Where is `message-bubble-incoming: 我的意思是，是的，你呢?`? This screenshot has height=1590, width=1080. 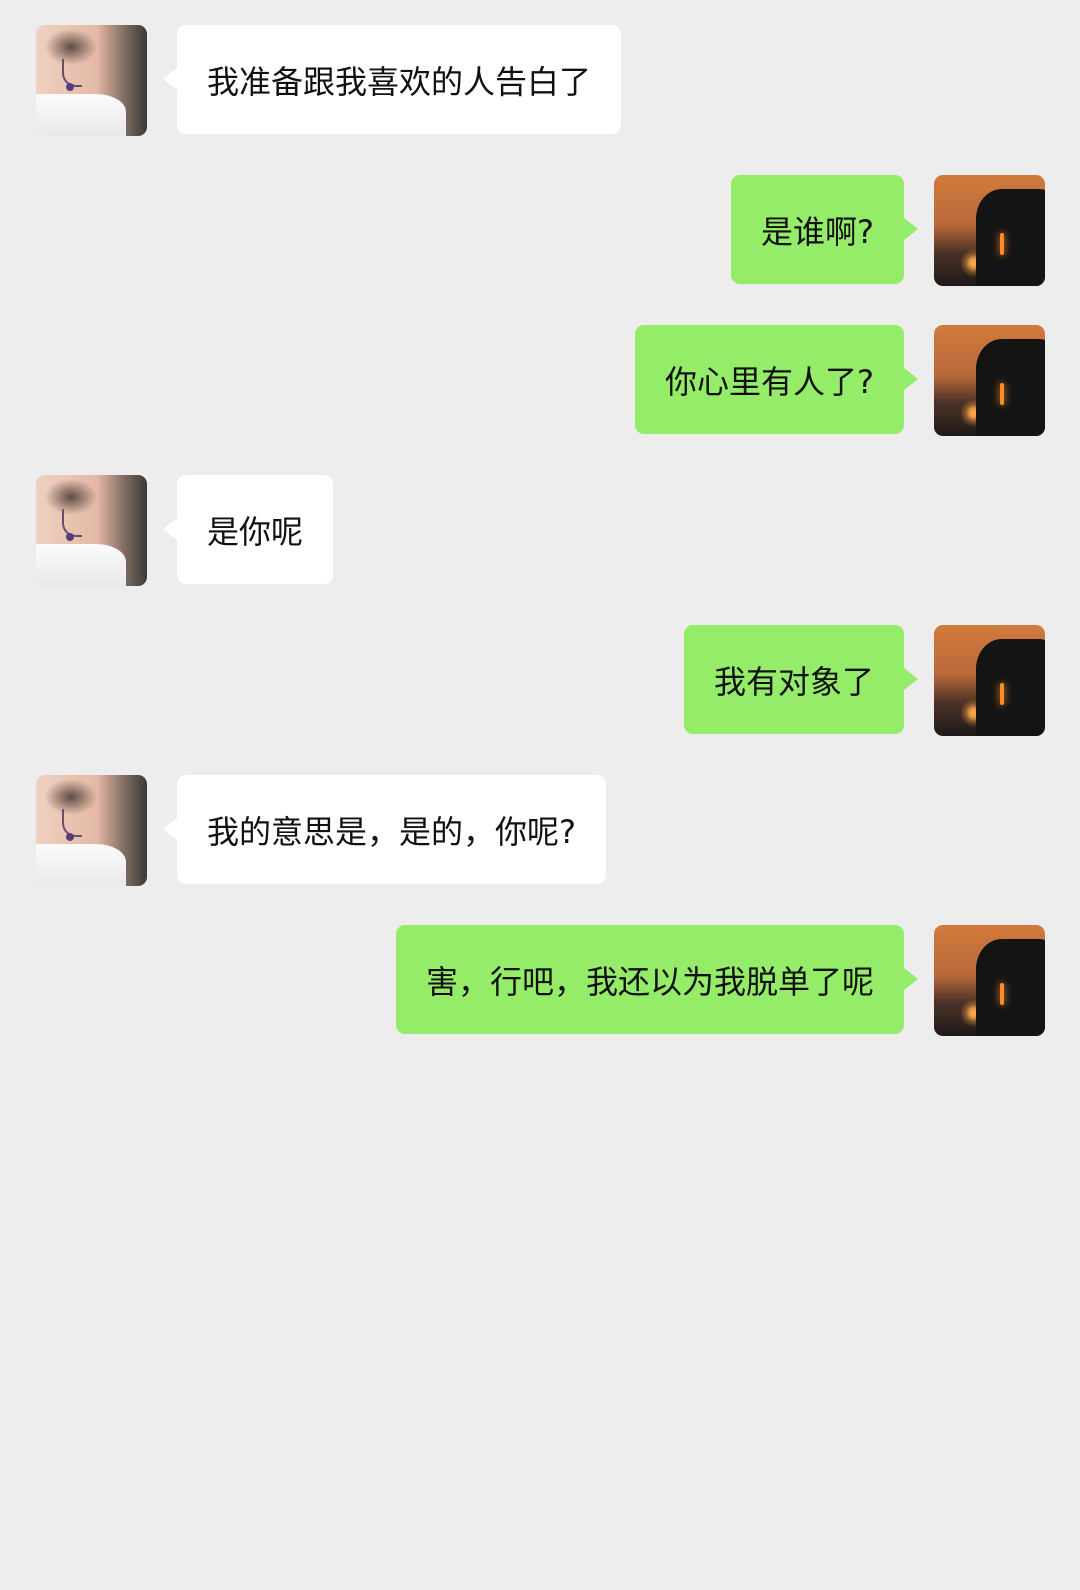 message-bubble-incoming: 我的意思是，是的，你呢? is located at coordinates (384, 829).